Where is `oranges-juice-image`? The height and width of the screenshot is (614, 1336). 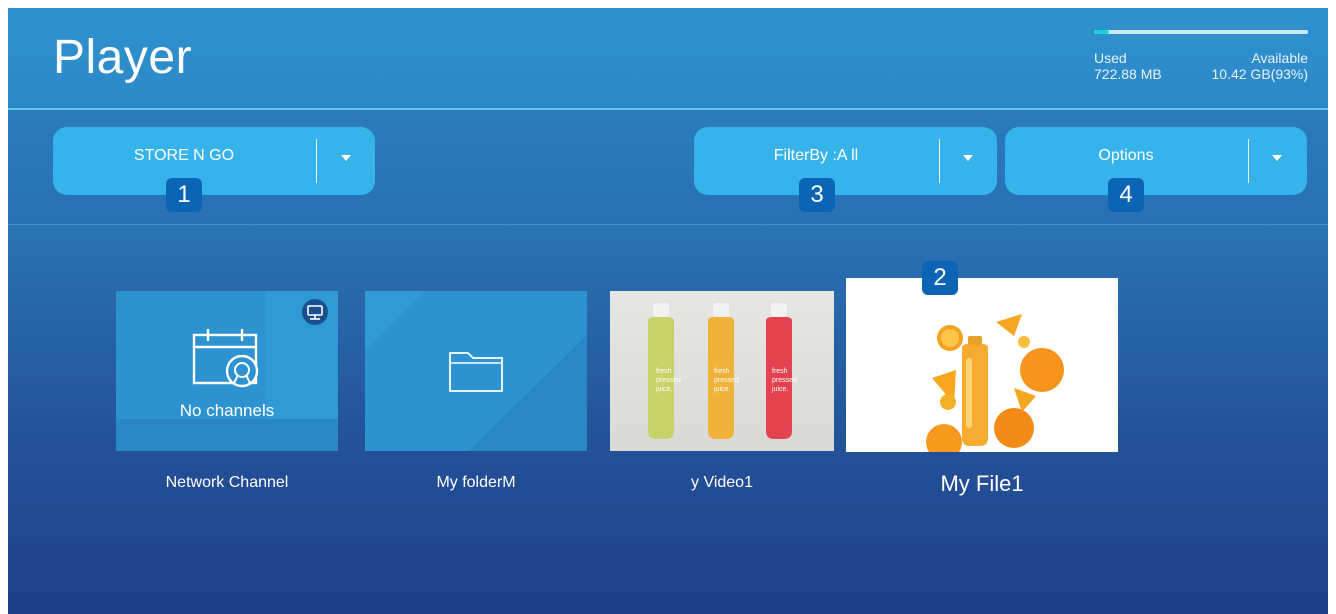
oranges-juice-image is located at coordinates (995, 383).